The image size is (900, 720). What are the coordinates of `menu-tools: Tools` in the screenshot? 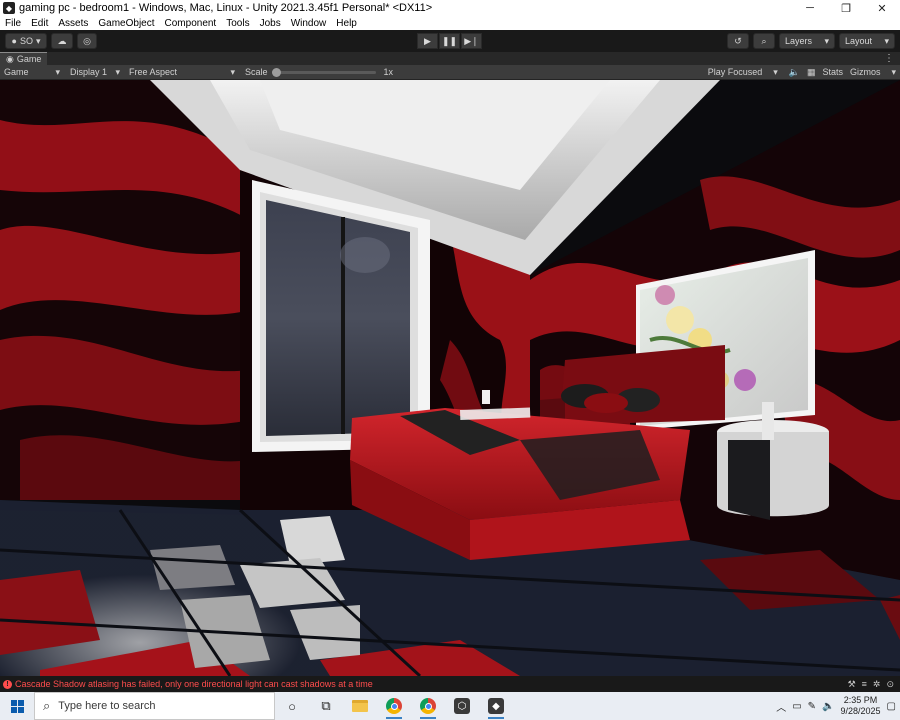 It's located at (237, 23).